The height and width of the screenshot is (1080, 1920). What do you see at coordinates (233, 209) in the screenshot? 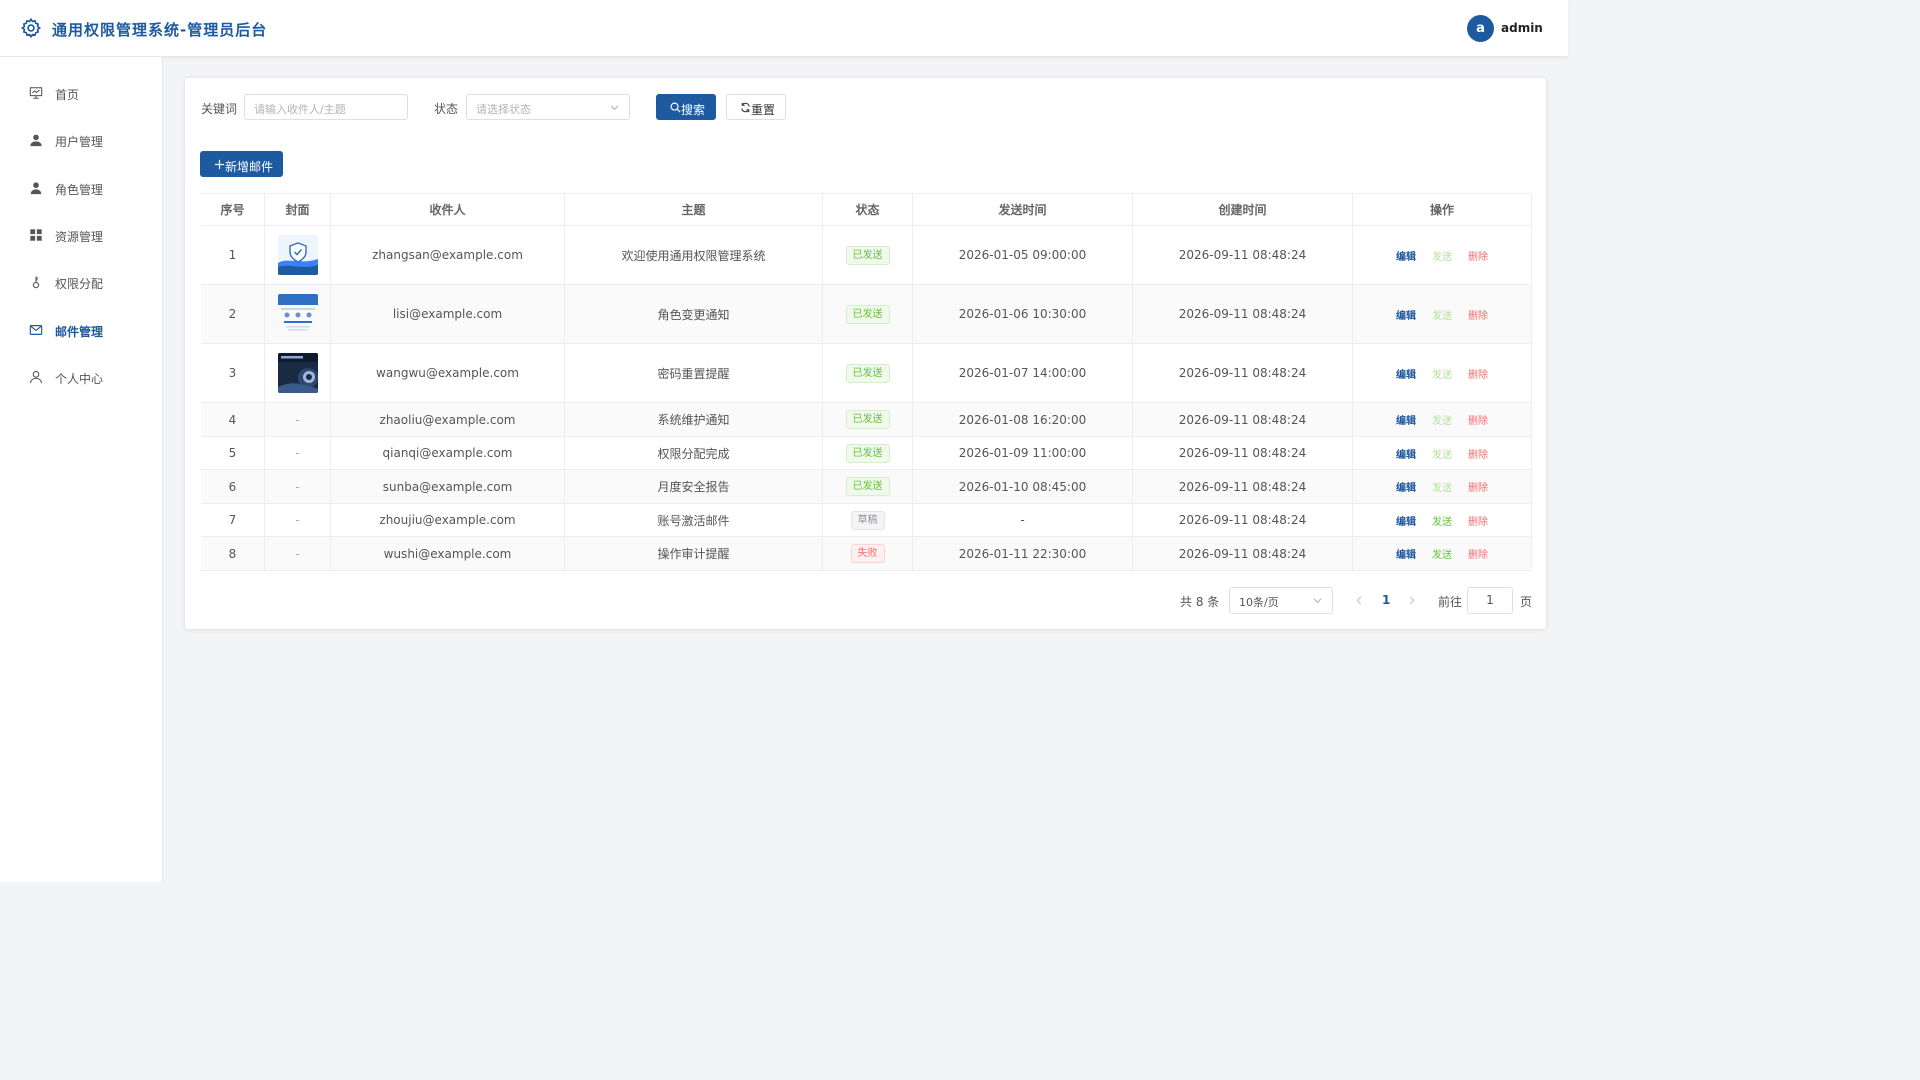
I see `column-header-index: 序号` at bounding box center [233, 209].